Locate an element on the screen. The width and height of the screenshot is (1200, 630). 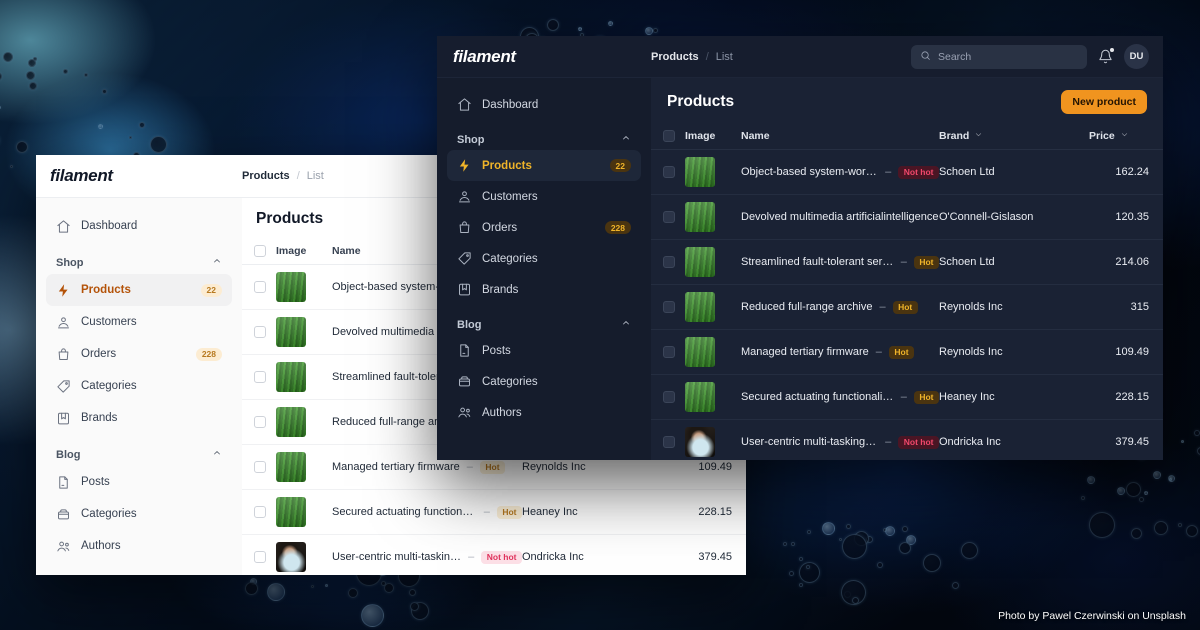
select-all-header is located at coordinates (259, 251).